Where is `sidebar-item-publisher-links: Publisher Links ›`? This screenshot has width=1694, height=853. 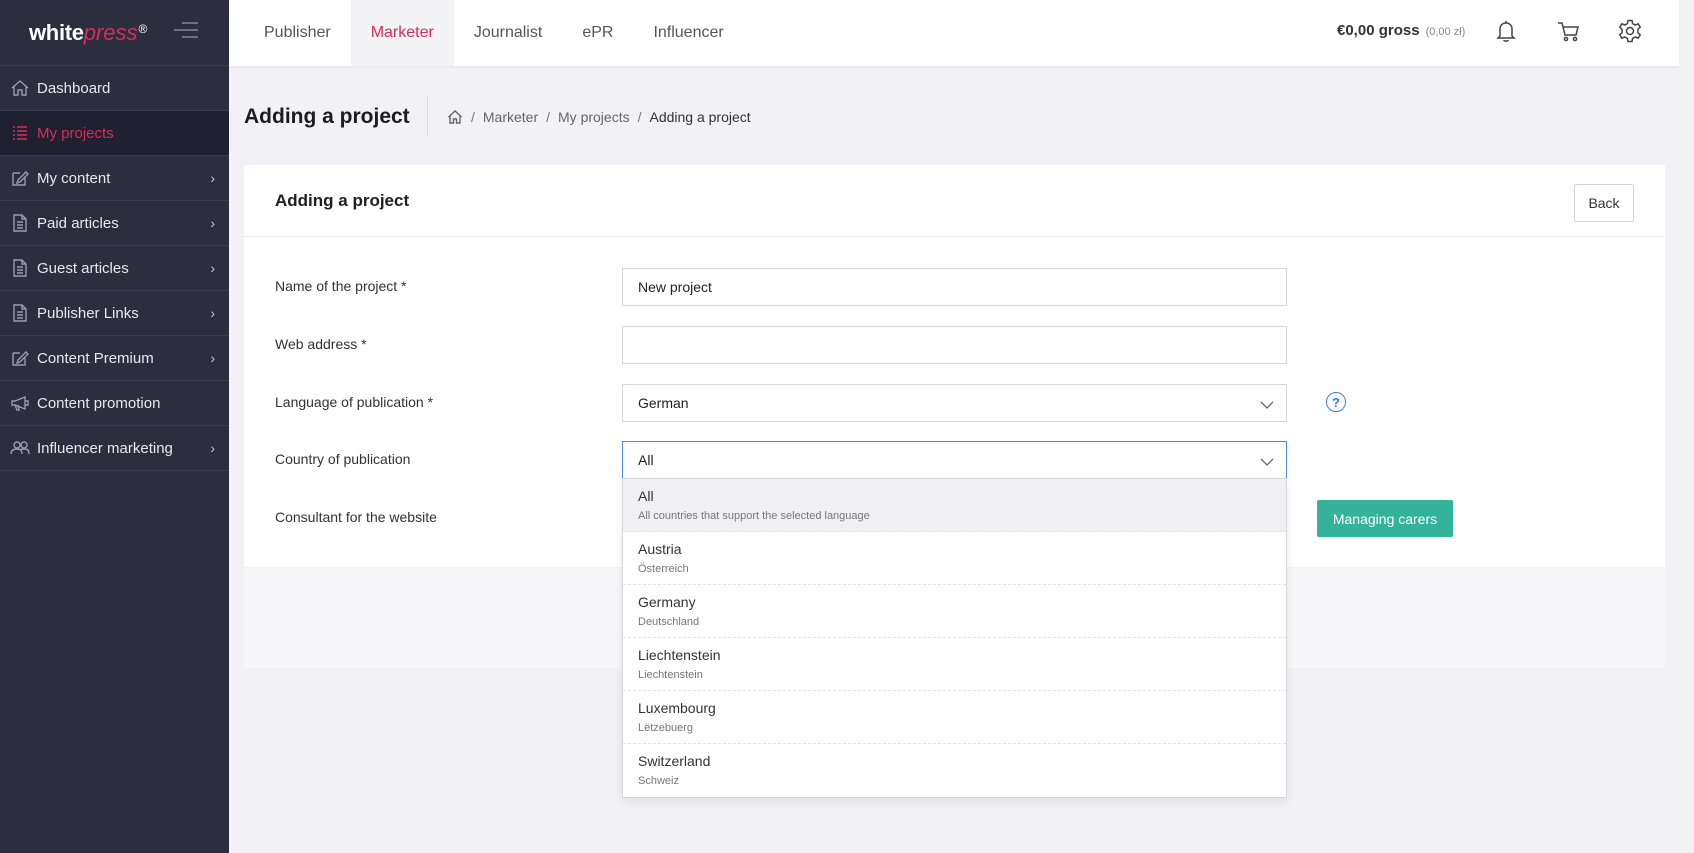
sidebar-item-publisher-links: Publisher Links › is located at coordinates (114, 313).